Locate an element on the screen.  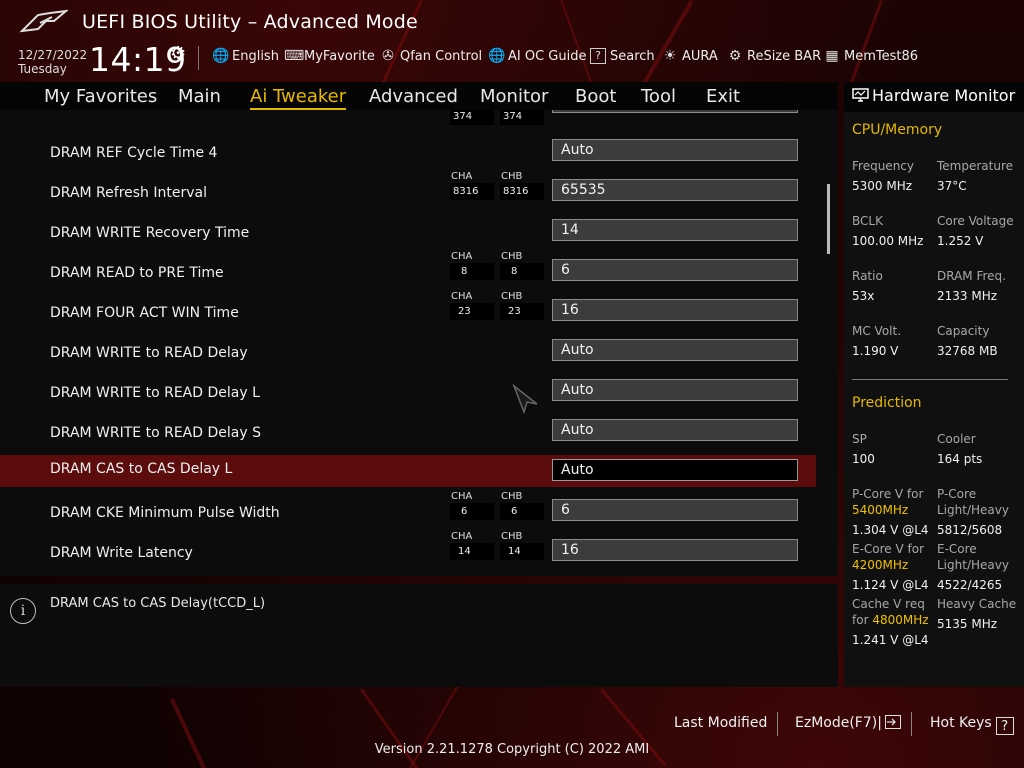
cooler-value: 164 pts is located at coordinates (960, 459).